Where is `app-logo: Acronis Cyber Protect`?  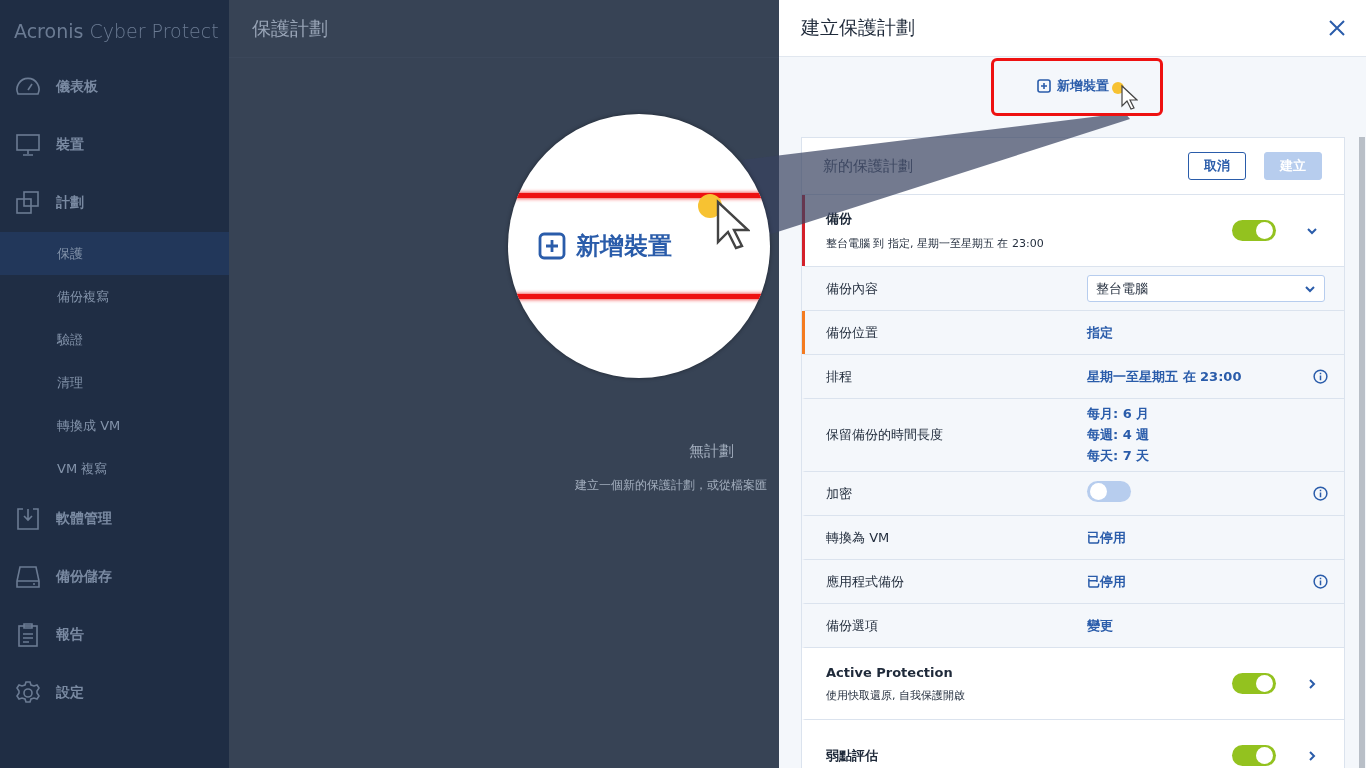 app-logo: Acronis Cyber Protect is located at coordinates (116, 31).